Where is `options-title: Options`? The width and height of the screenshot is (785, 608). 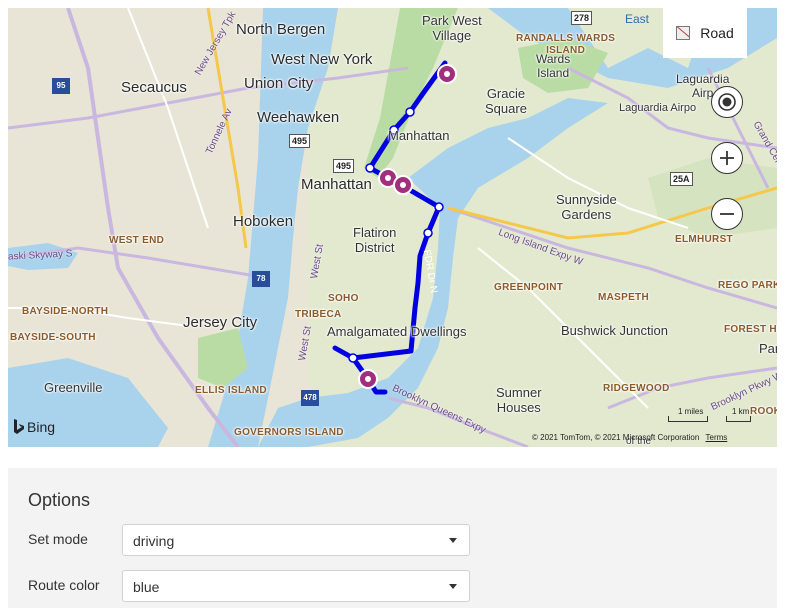
options-title: Options is located at coordinates (59, 500).